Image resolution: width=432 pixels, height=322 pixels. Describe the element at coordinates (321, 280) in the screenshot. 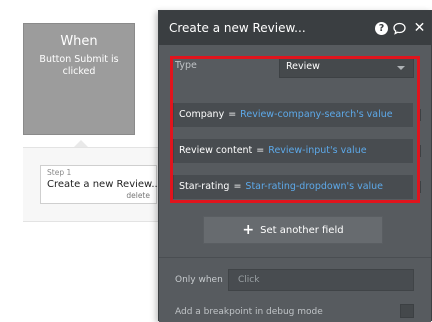

I see `only-when-input: Click` at that location.